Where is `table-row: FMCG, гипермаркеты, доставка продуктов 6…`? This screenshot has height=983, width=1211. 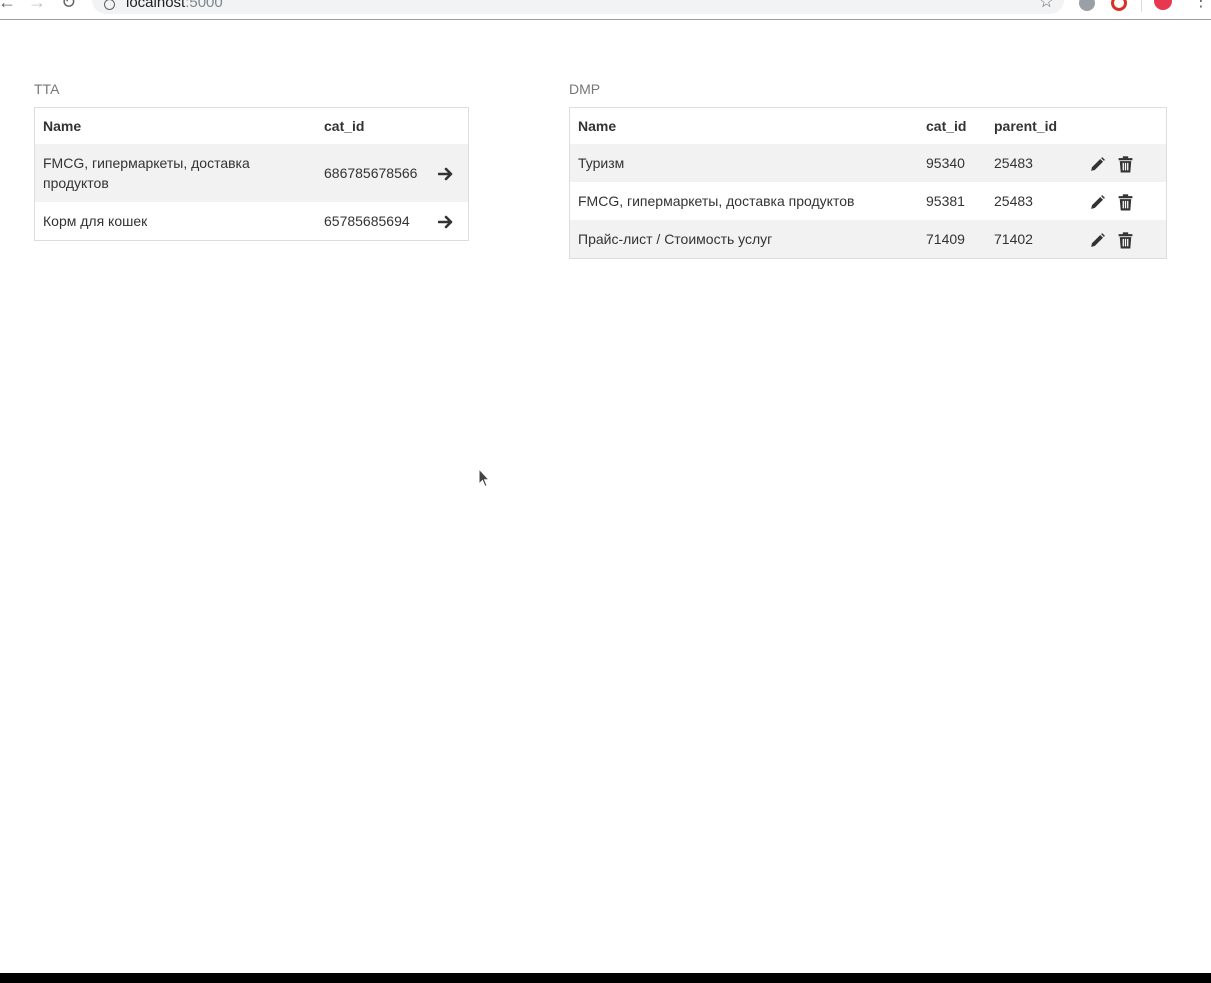
table-row: FMCG, гипермаркеты, доставка продуктов 6… is located at coordinates (251, 173).